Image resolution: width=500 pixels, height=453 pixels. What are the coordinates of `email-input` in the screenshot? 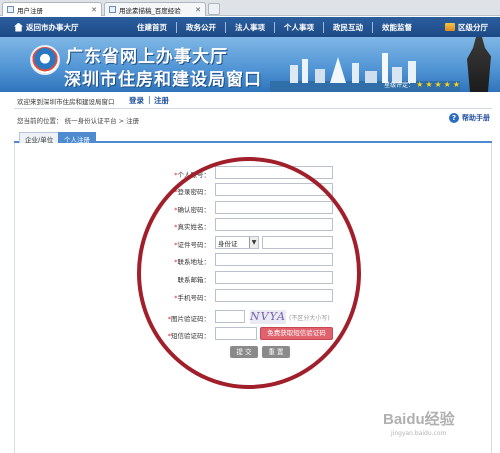 It's located at (274, 277).